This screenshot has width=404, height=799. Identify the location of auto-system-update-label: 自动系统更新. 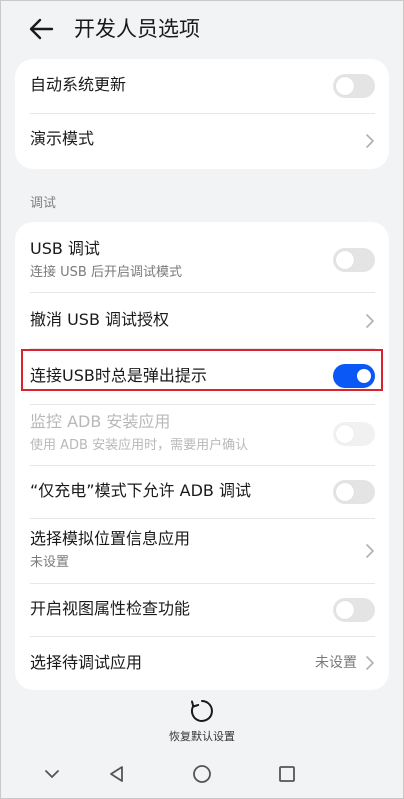
(78, 84).